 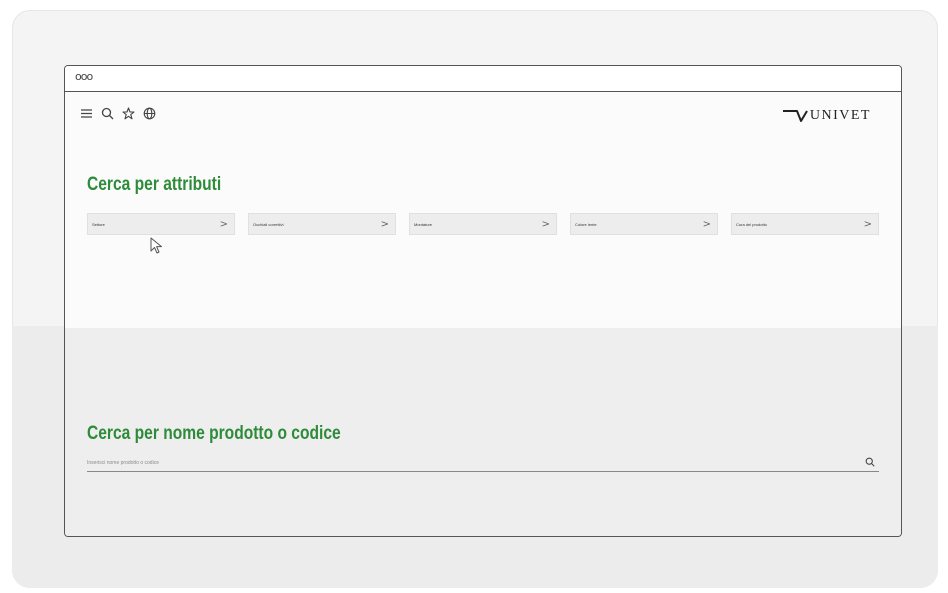 I want to click on product-search, so click(x=483, y=463).